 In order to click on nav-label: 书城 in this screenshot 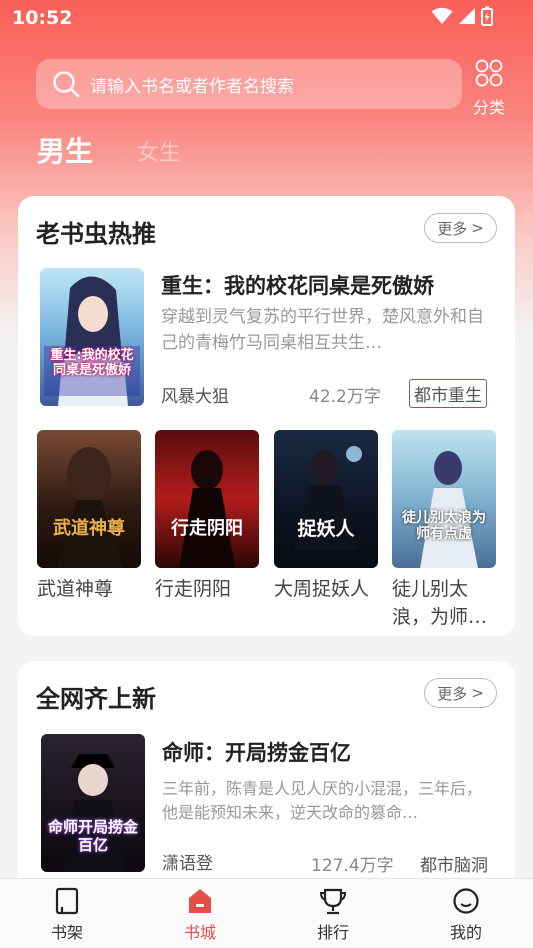, I will do `click(199, 932)`.